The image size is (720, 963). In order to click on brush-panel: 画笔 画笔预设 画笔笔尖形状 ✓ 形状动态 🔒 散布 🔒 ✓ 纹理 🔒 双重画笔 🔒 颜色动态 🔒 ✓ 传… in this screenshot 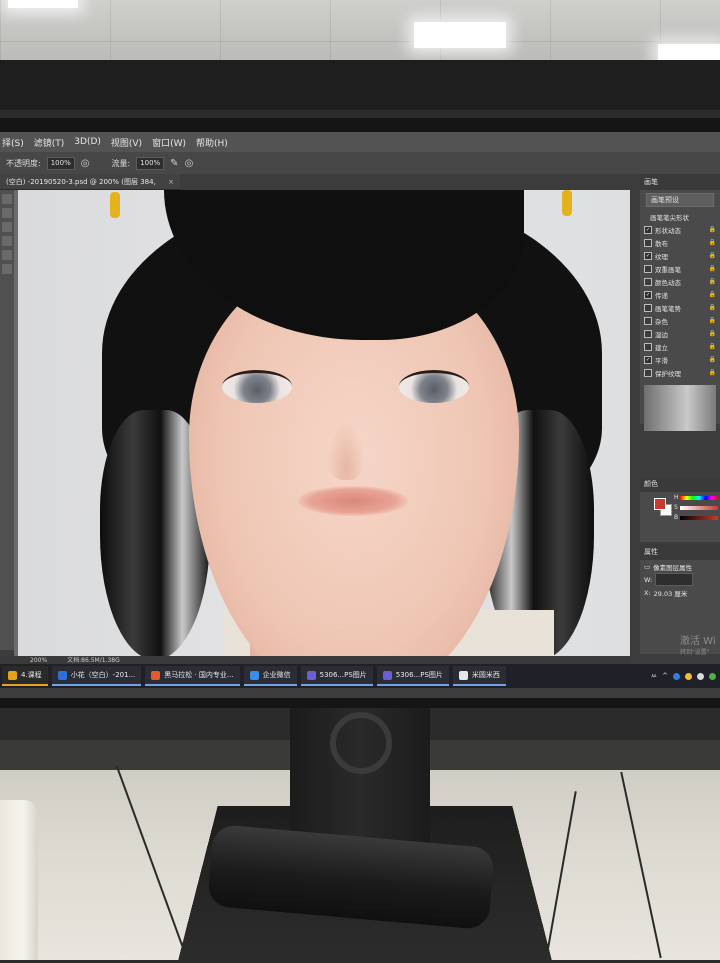, I will do `click(680, 302)`.